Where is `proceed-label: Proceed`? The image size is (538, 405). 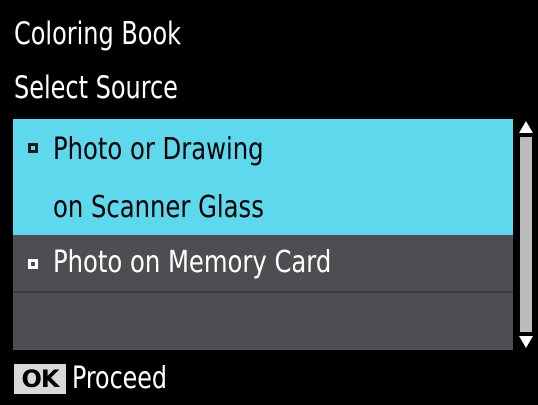
proceed-label: Proceed is located at coordinates (119, 378).